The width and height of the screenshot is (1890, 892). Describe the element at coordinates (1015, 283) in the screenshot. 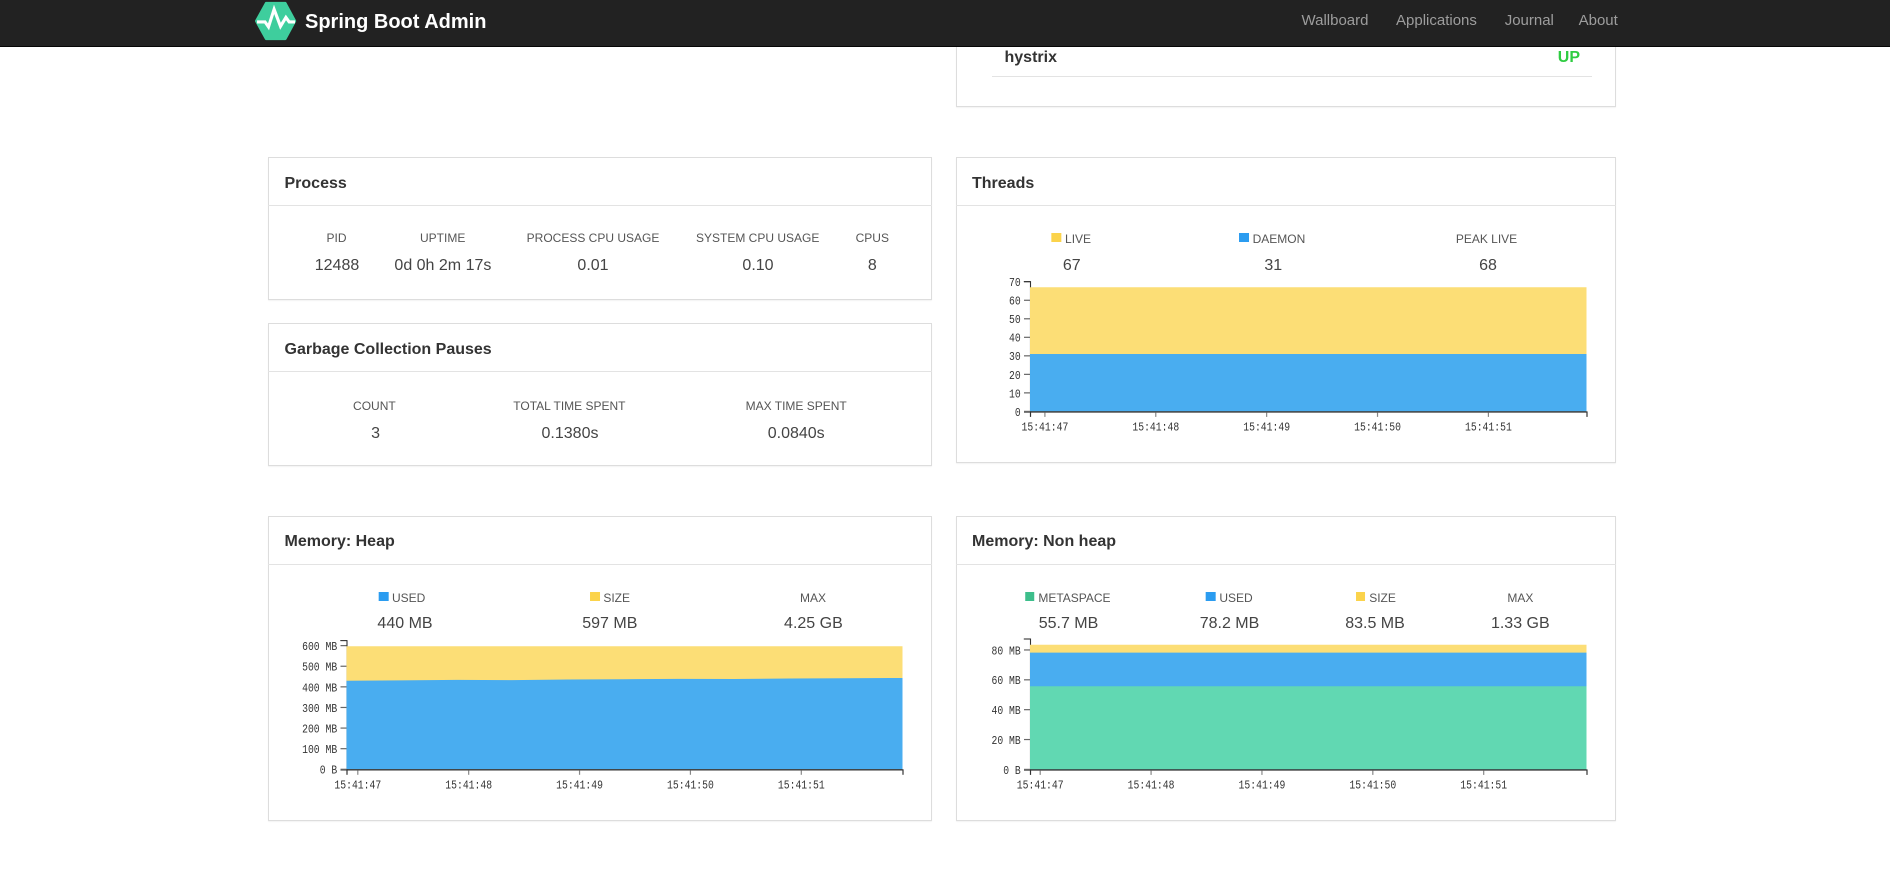

I see `svg-text: 70` at that location.